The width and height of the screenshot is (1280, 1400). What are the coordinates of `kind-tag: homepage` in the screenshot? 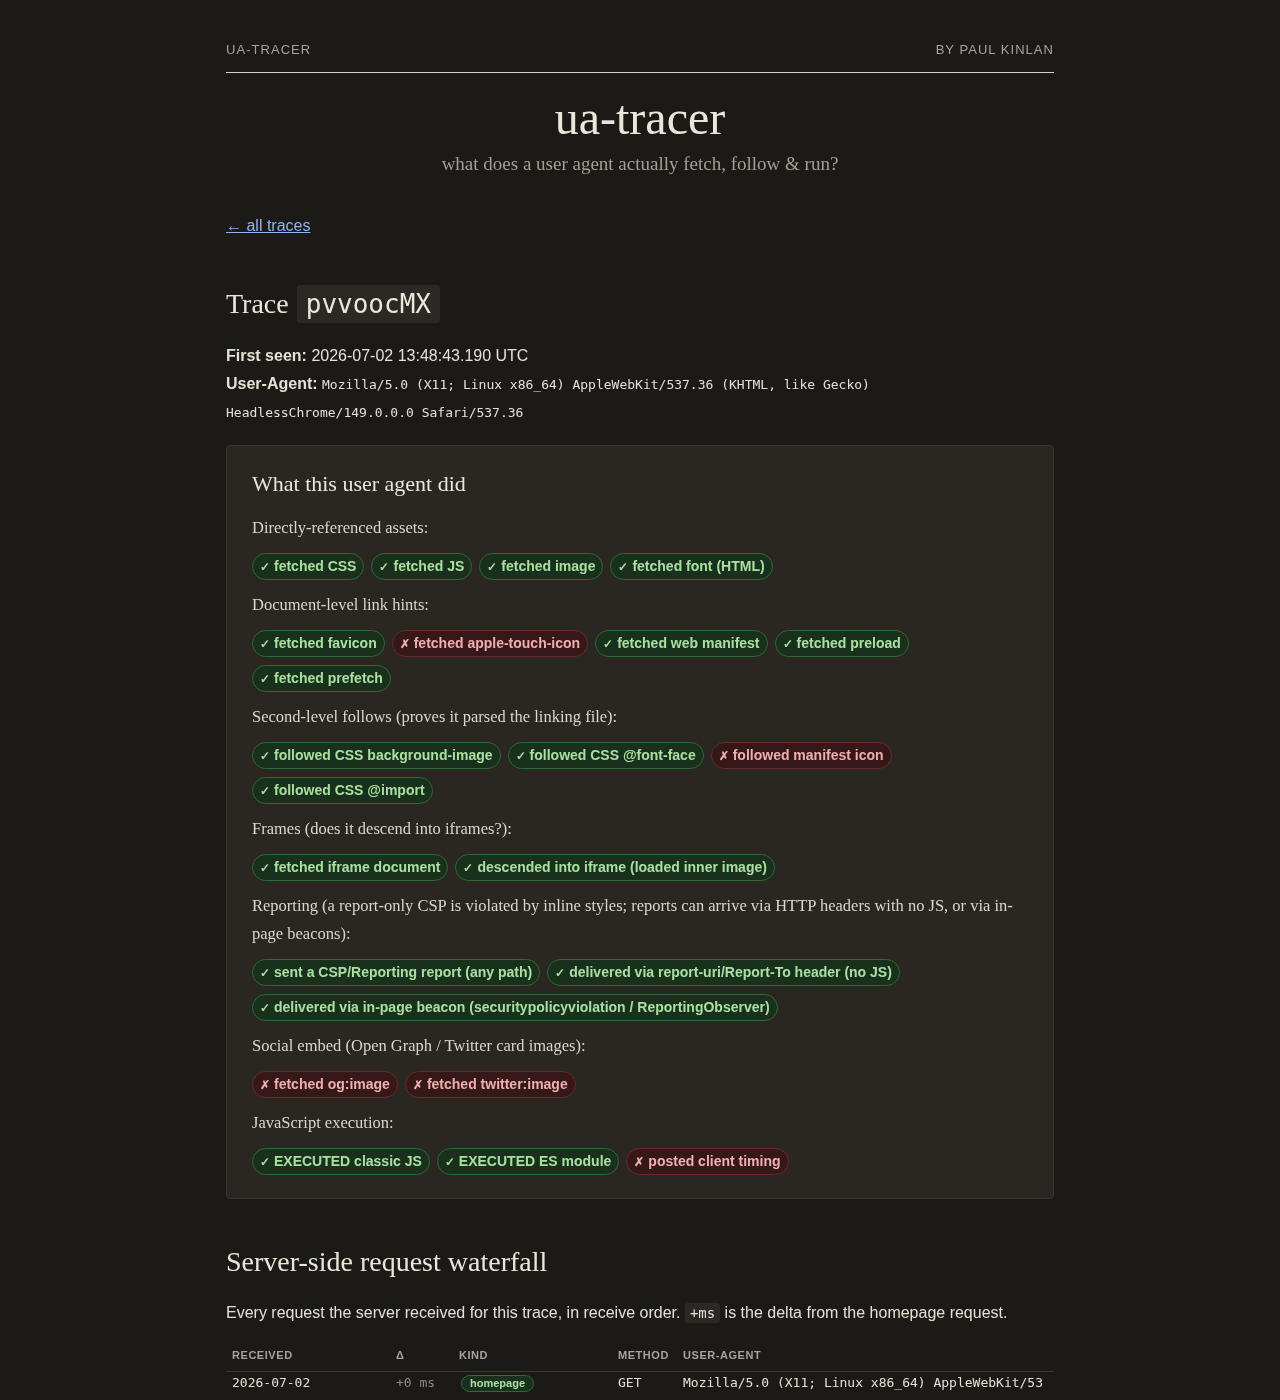 It's located at (497, 1383).